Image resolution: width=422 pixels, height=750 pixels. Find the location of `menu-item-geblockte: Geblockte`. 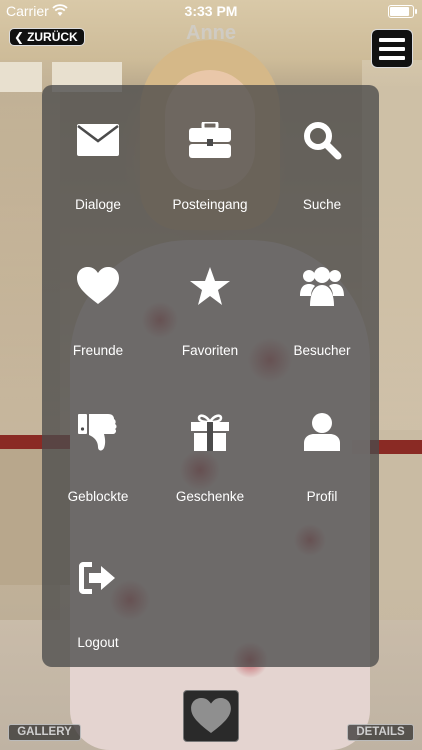

menu-item-geblockte: Geblockte is located at coordinates (98, 450).